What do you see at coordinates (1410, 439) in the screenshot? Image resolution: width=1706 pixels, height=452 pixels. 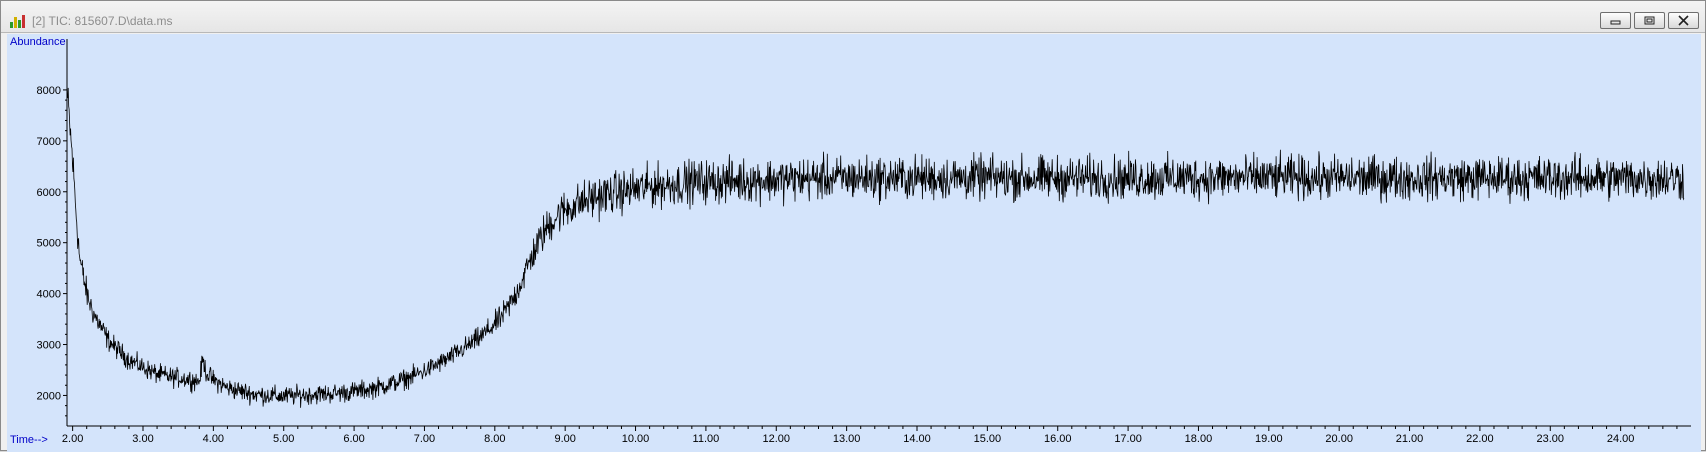 I see `x-tick-label: 21.00` at bounding box center [1410, 439].